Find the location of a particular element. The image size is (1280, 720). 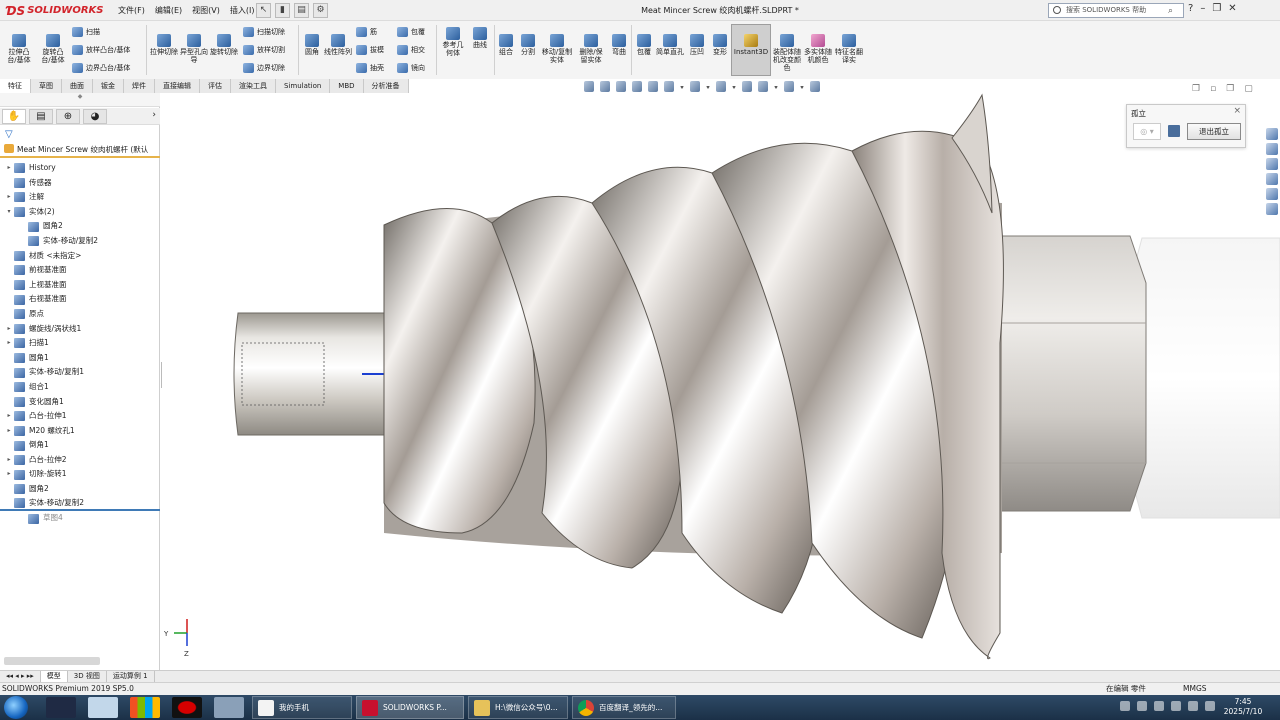

help-search-input: 搜索 SOLIDWORKS 帮助 ⌕ is located at coordinates (1116, 10).